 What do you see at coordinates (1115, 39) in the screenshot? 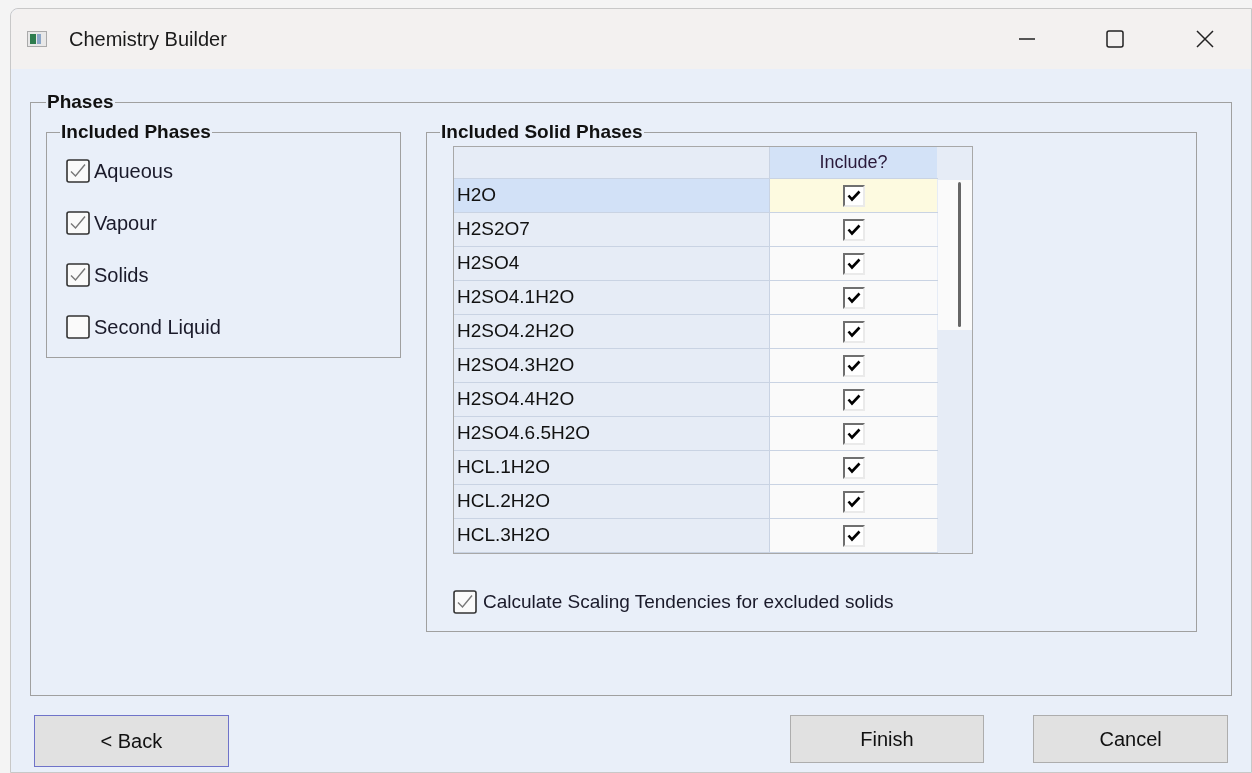
I see `maximize-icon` at bounding box center [1115, 39].